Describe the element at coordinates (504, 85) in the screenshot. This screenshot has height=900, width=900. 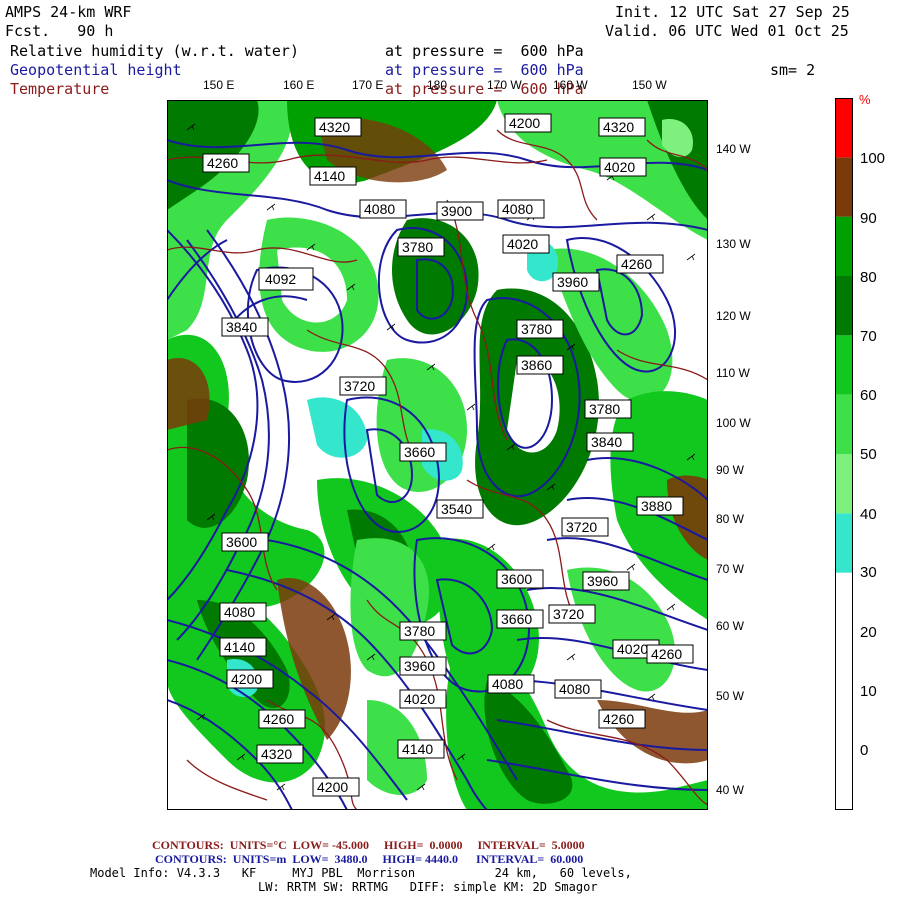
I see `lon-label: 170 W` at that location.